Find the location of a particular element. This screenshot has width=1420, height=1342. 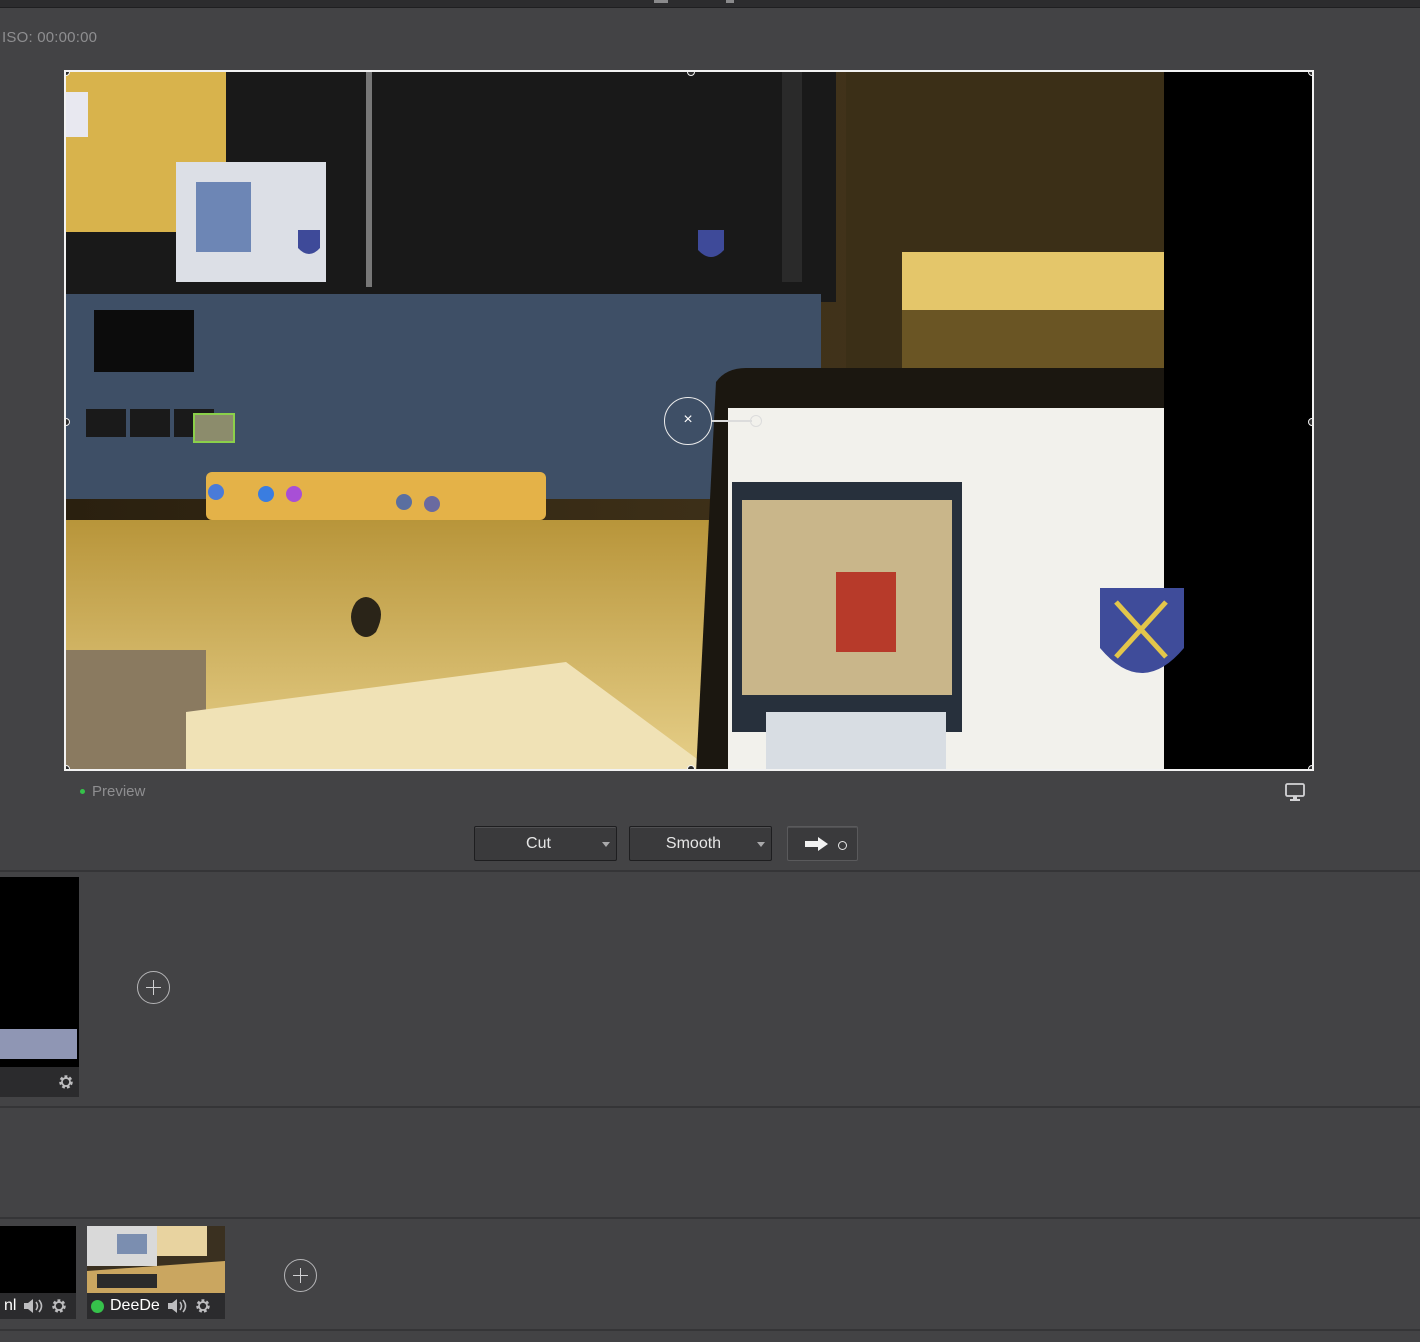

add-scene-button is located at coordinates (153, 987).